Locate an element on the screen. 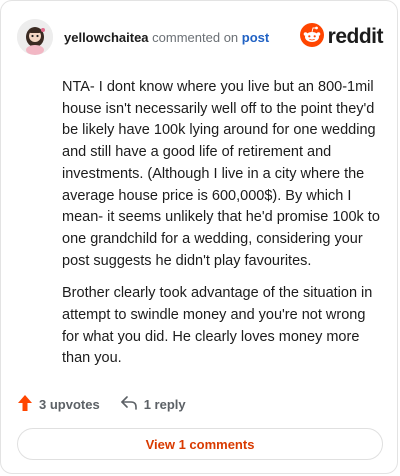 This screenshot has height=476, width=400. avatar is located at coordinates (35, 37).